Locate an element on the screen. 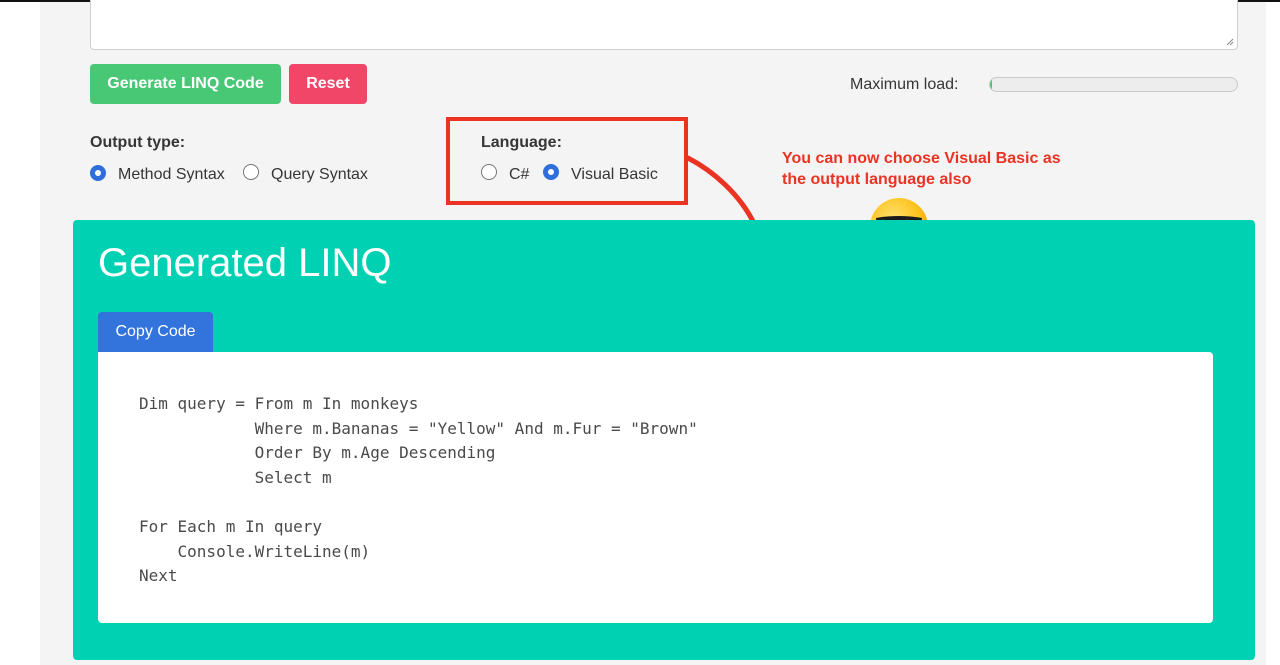 Image resolution: width=1280 pixels, height=665 pixels. sql-input-textarea is located at coordinates (664, 25).